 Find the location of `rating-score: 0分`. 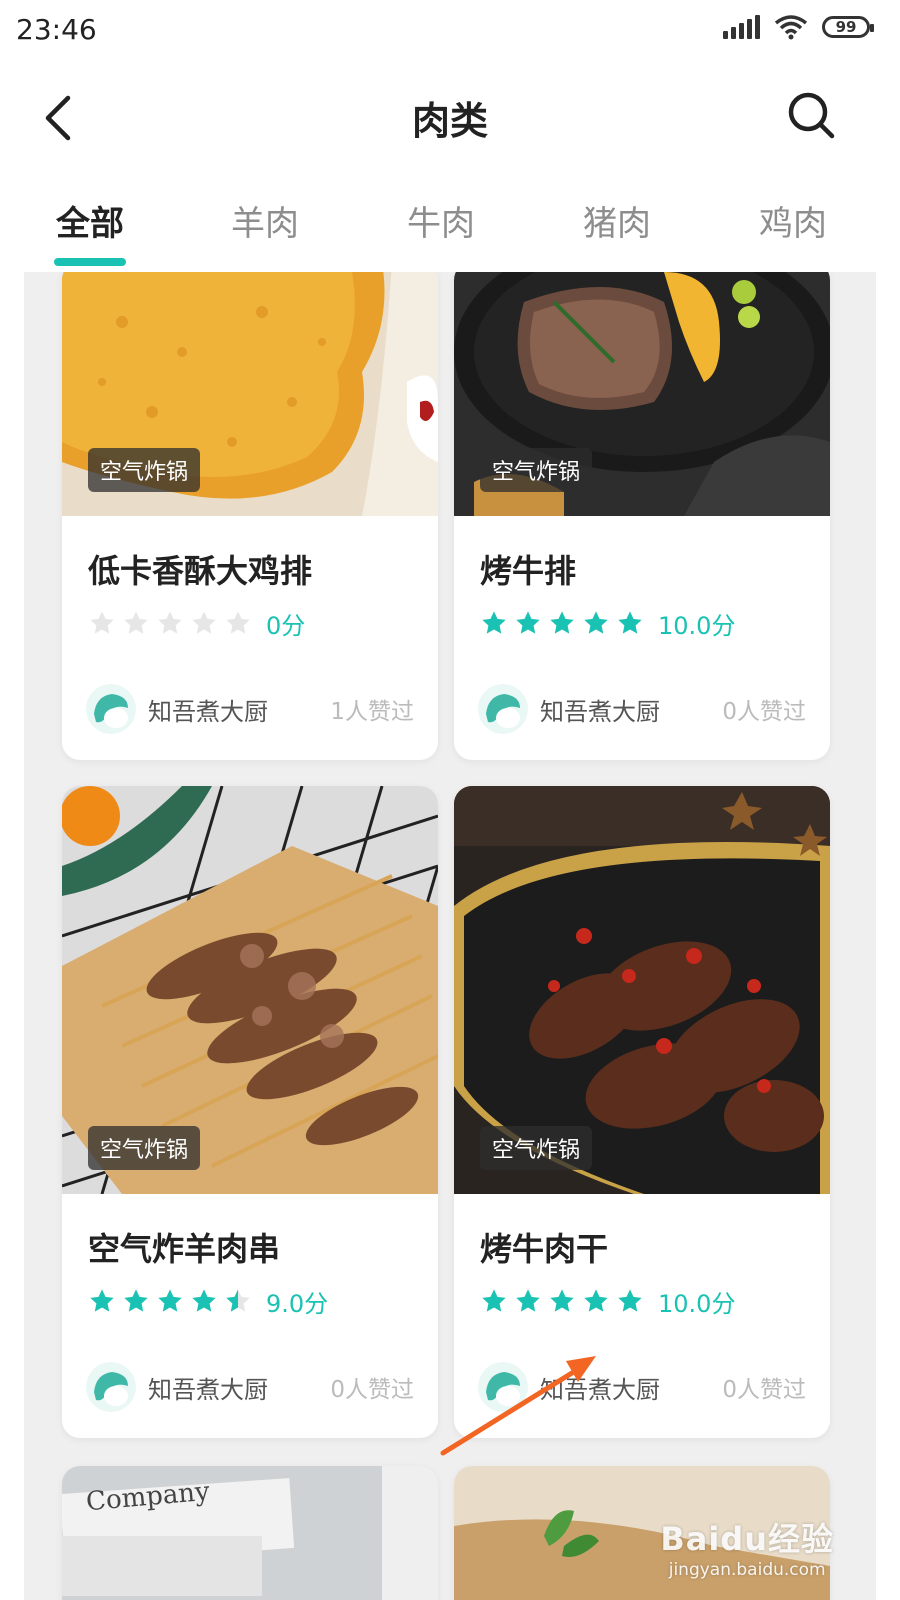

rating-score: 0分 is located at coordinates (286, 625).